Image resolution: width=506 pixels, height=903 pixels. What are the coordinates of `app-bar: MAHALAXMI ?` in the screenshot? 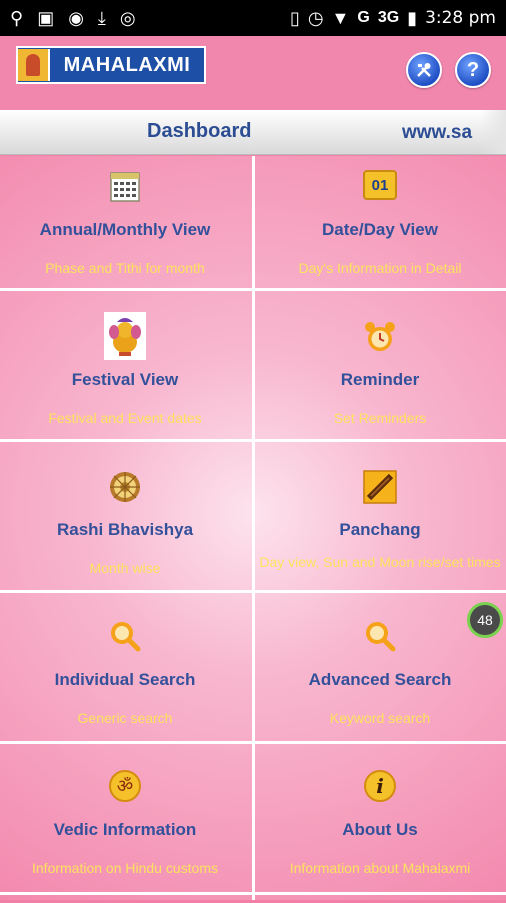 It's located at (253, 73).